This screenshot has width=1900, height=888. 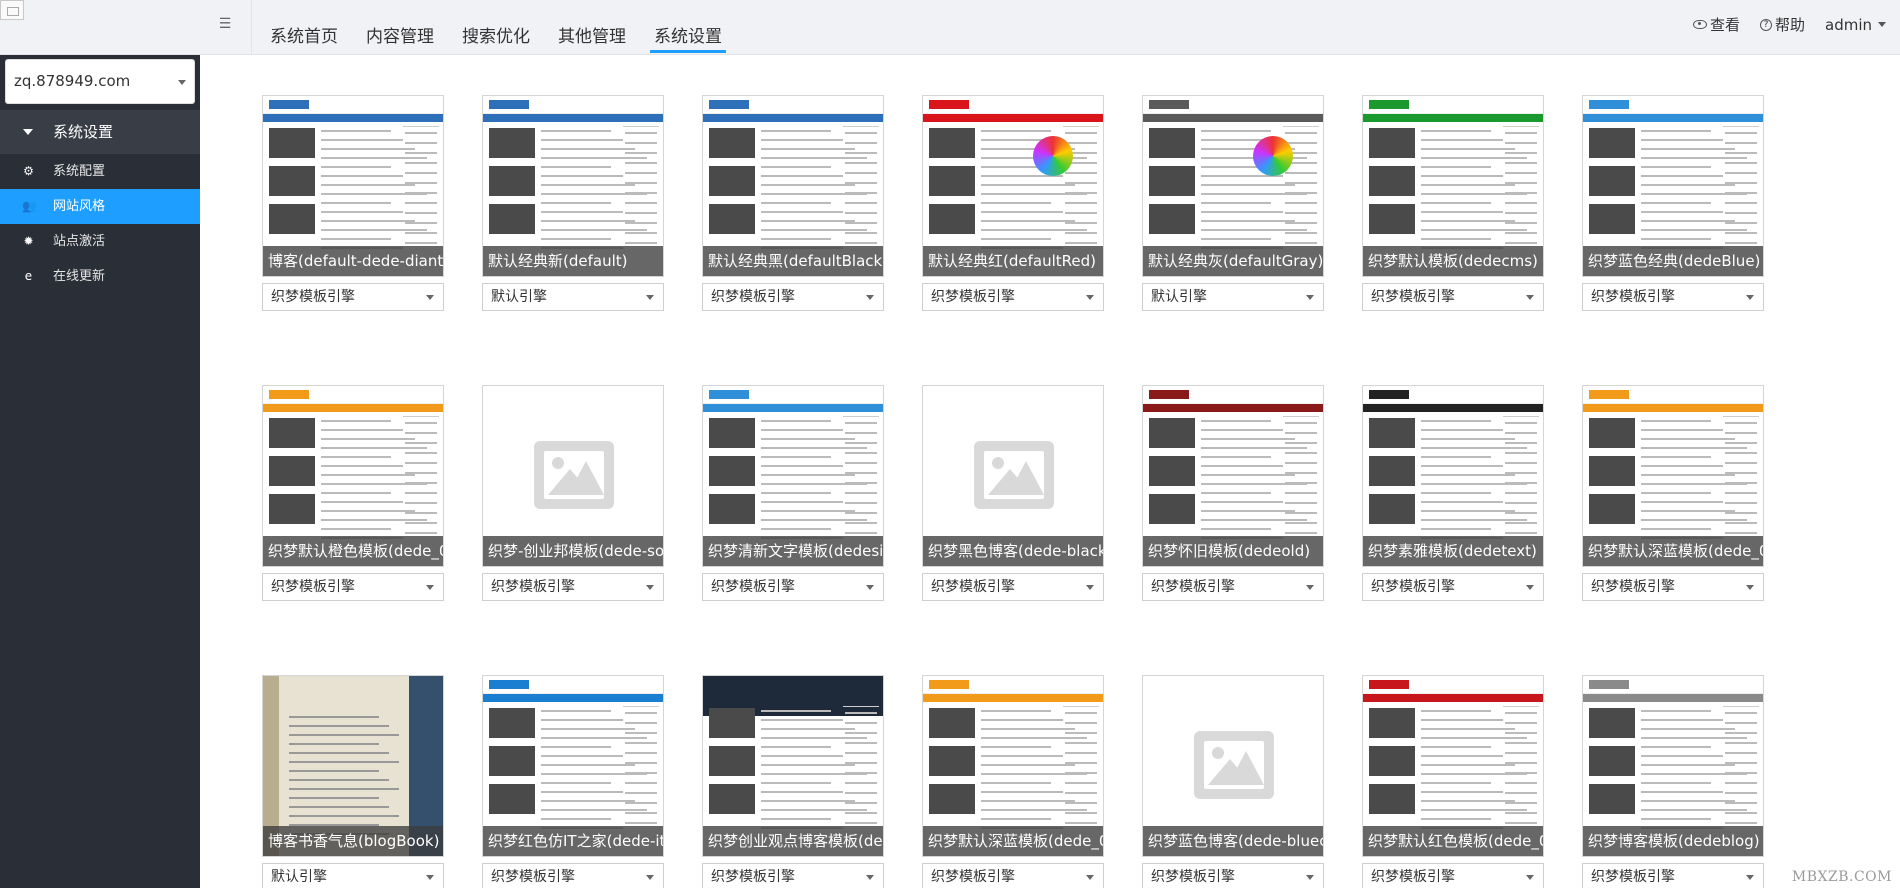 I want to click on template-thumbnail: 织梦默认红色模板(dede_00, so click(x=1453, y=766).